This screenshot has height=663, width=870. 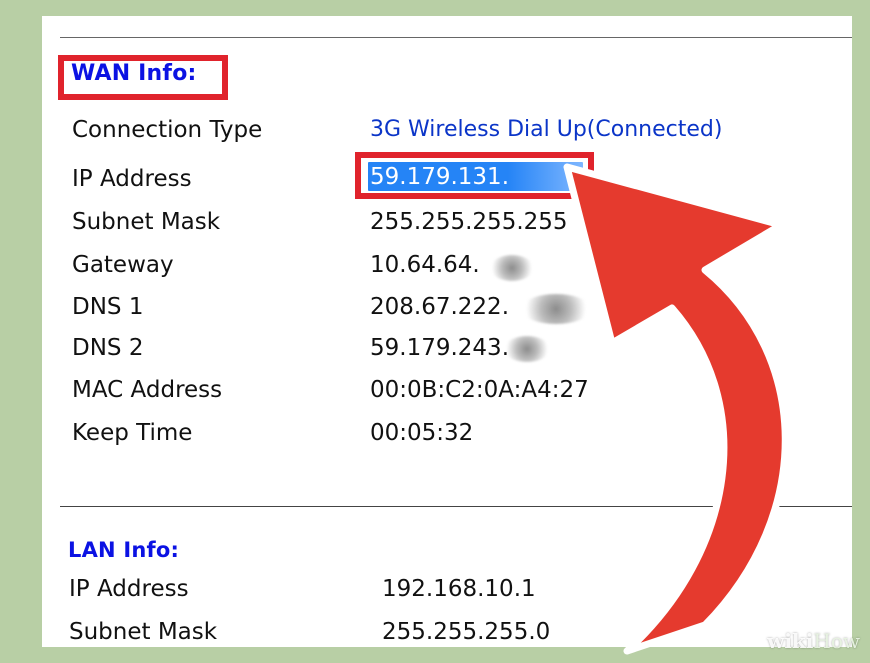 I want to click on ip-address-label: IP Address, so click(x=132, y=179).